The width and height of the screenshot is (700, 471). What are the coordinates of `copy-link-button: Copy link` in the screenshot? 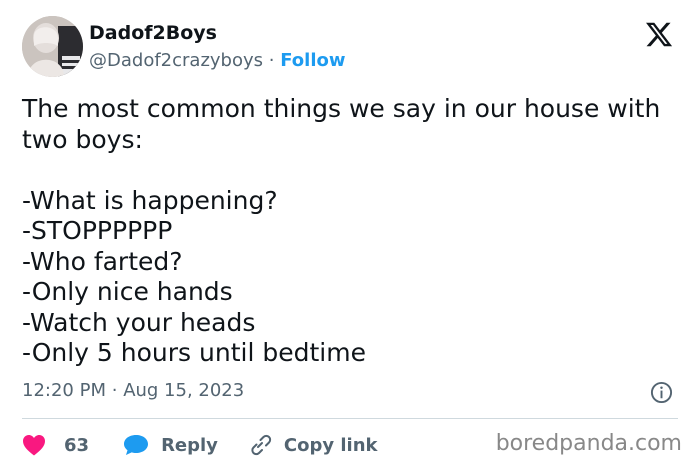 It's located at (313, 445).